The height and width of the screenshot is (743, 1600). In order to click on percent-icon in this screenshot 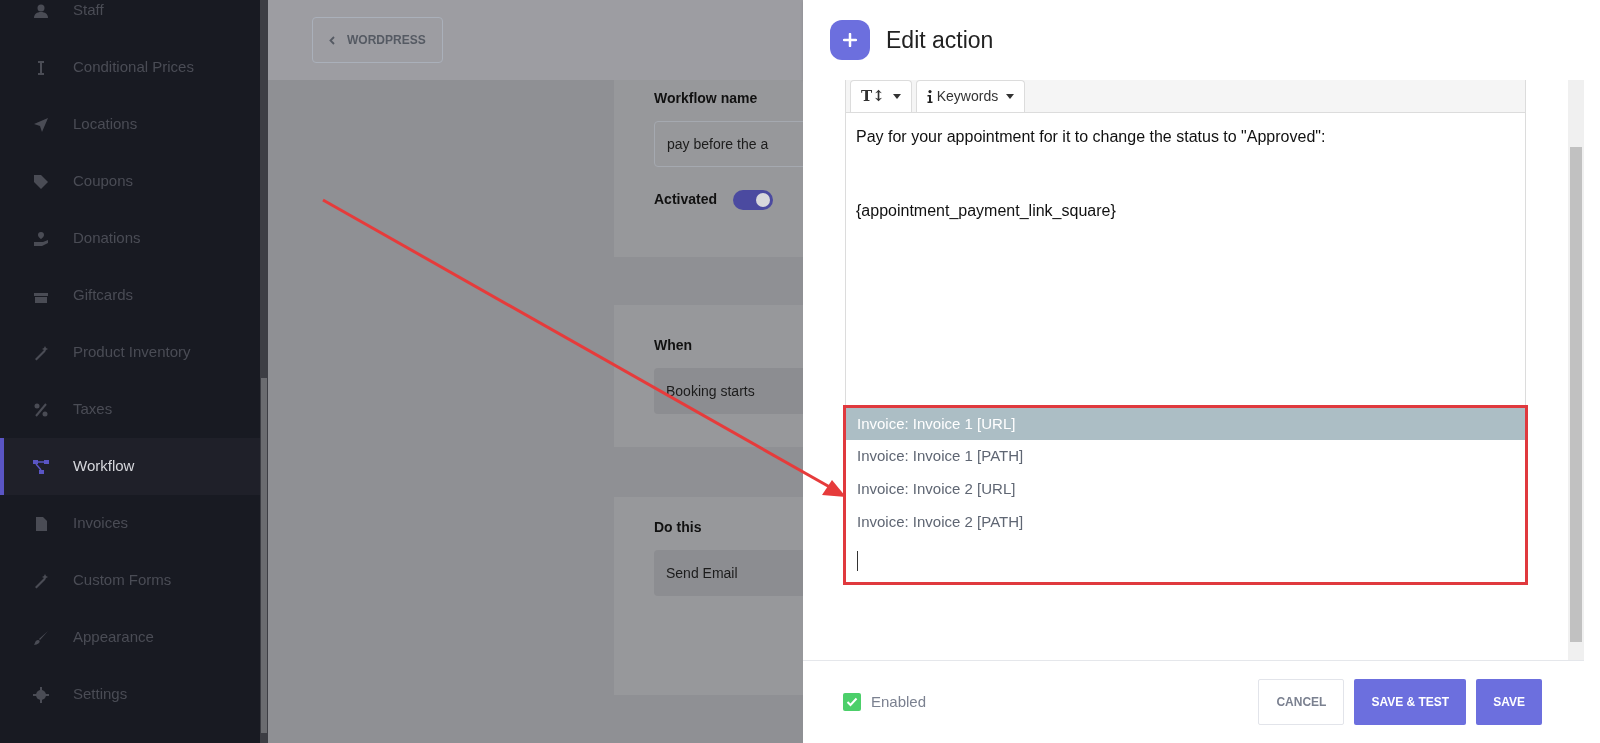, I will do `click(41, 409)`.